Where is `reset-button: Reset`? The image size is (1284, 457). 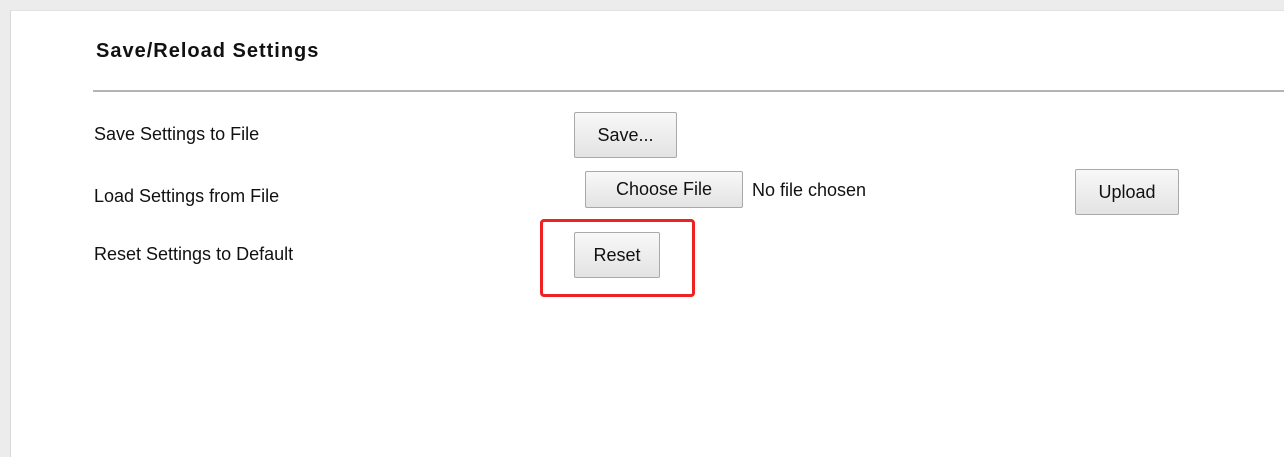
reset-button: Reset is located at coordinates (617, 255).